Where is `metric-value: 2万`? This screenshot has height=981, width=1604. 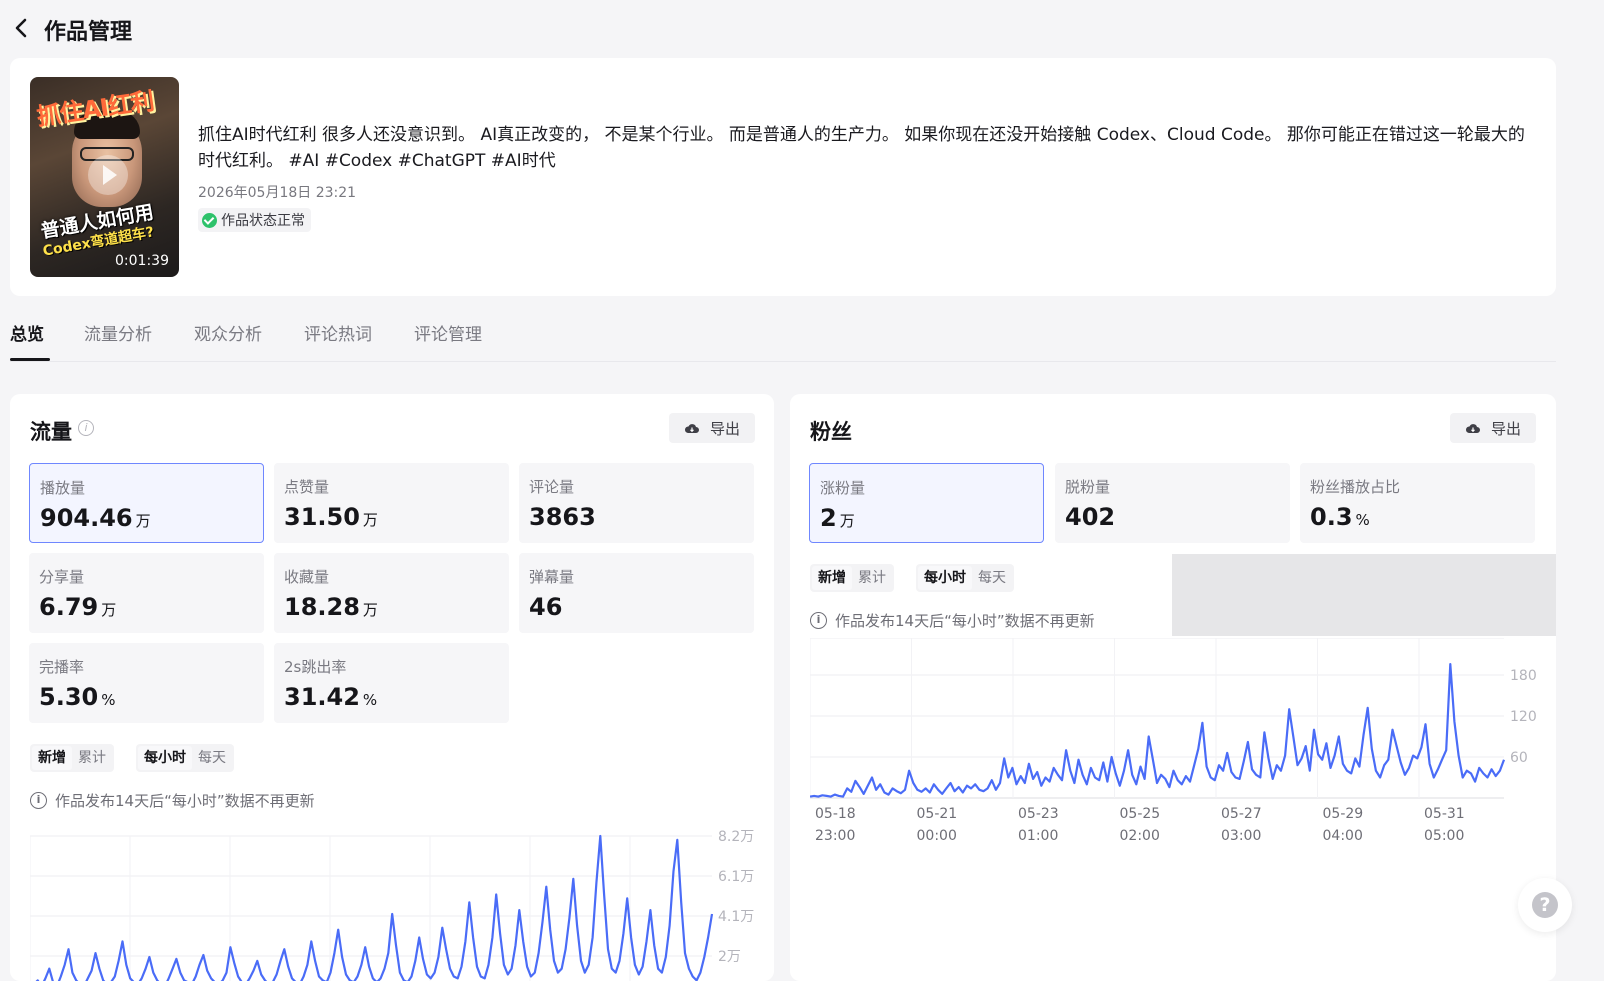 metric-value: 2万 is located at coordinates (837, 518).